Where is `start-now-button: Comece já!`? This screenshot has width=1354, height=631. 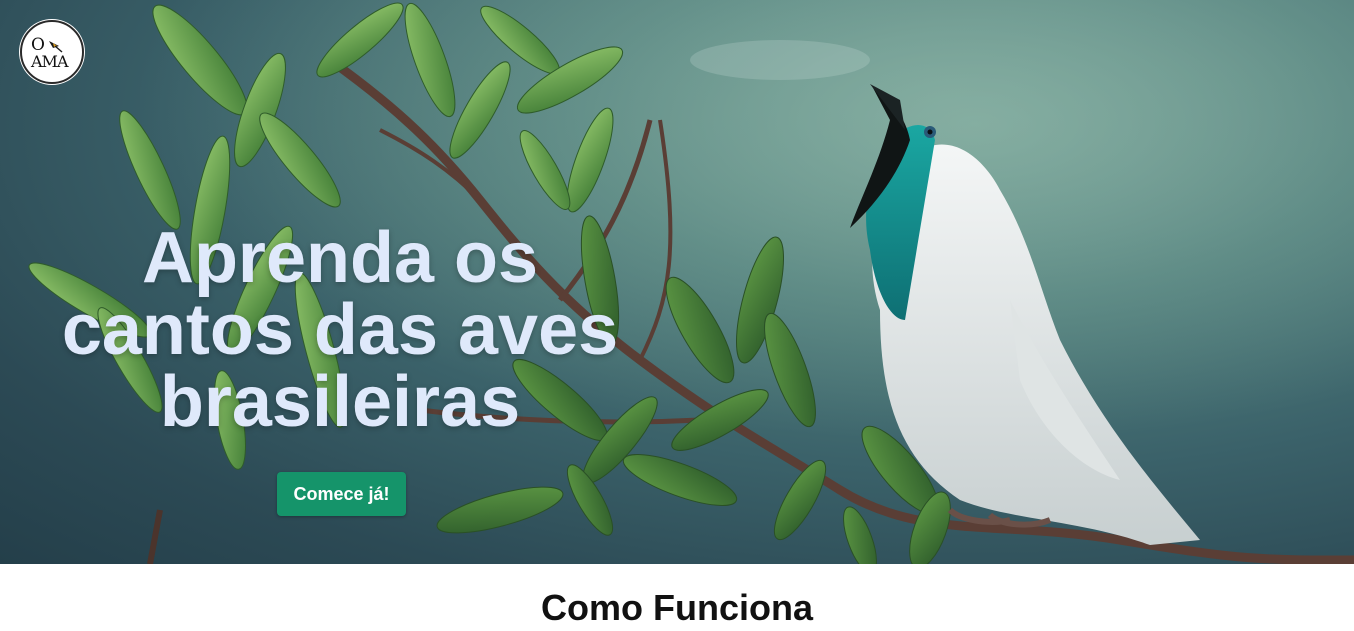
start-now-button: Comece já! is located at coordinates (341, 494).